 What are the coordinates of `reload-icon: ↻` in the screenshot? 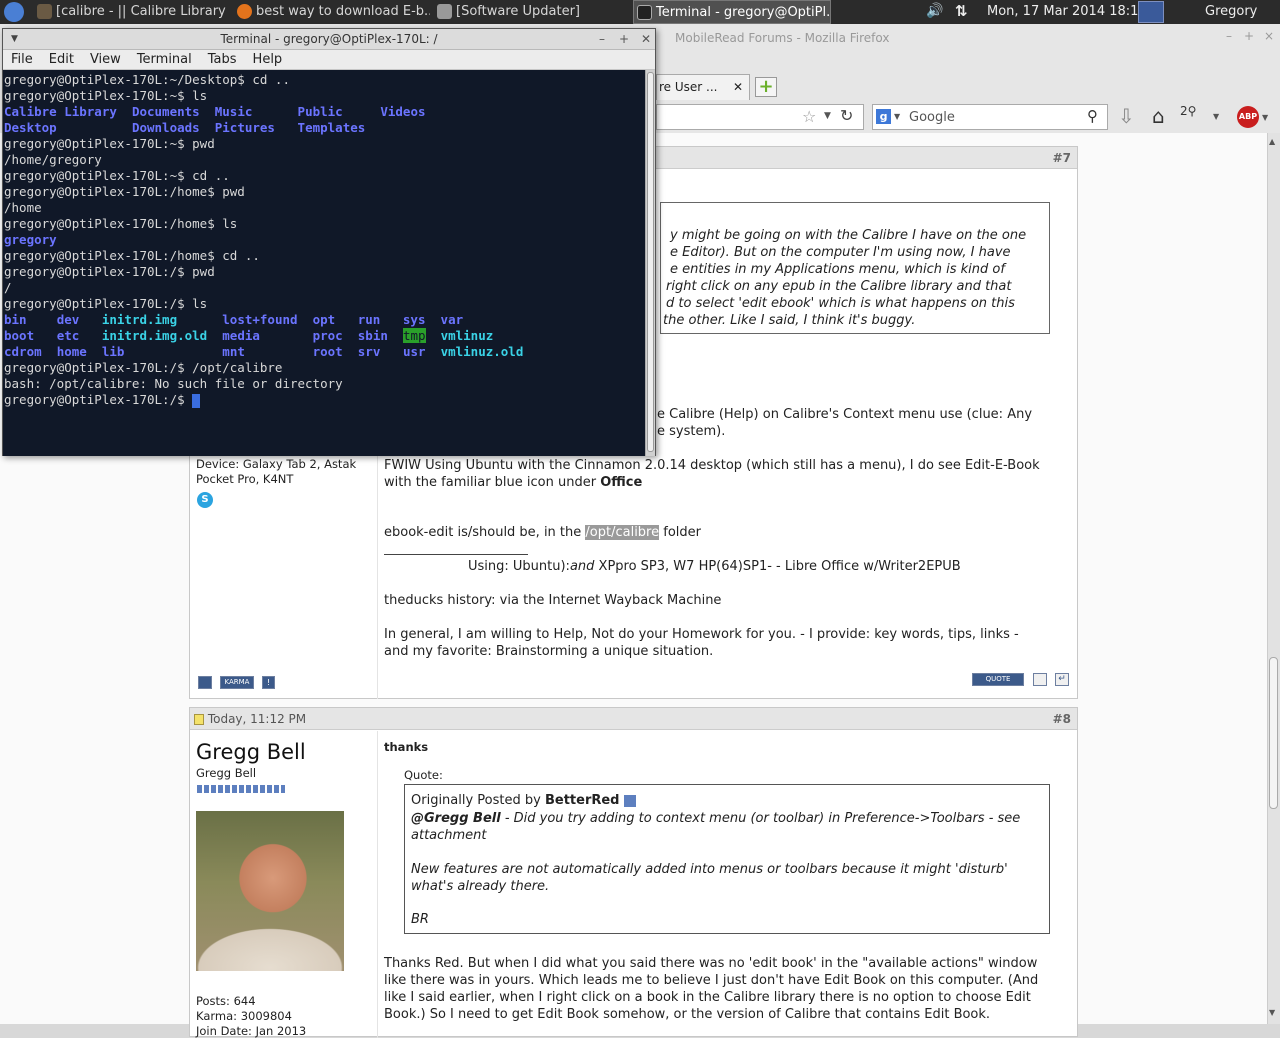 It's located at (846, 115).